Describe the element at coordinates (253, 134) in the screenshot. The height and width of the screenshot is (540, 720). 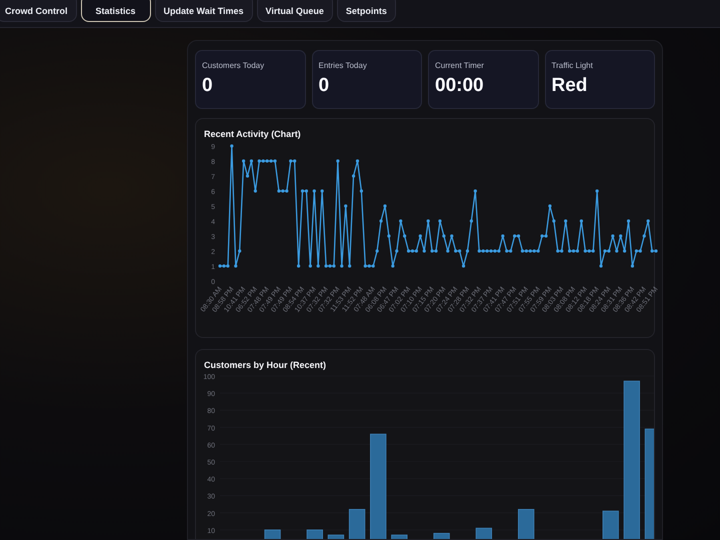
I see `chart-title: Recent Activity (Chart)` at that location.